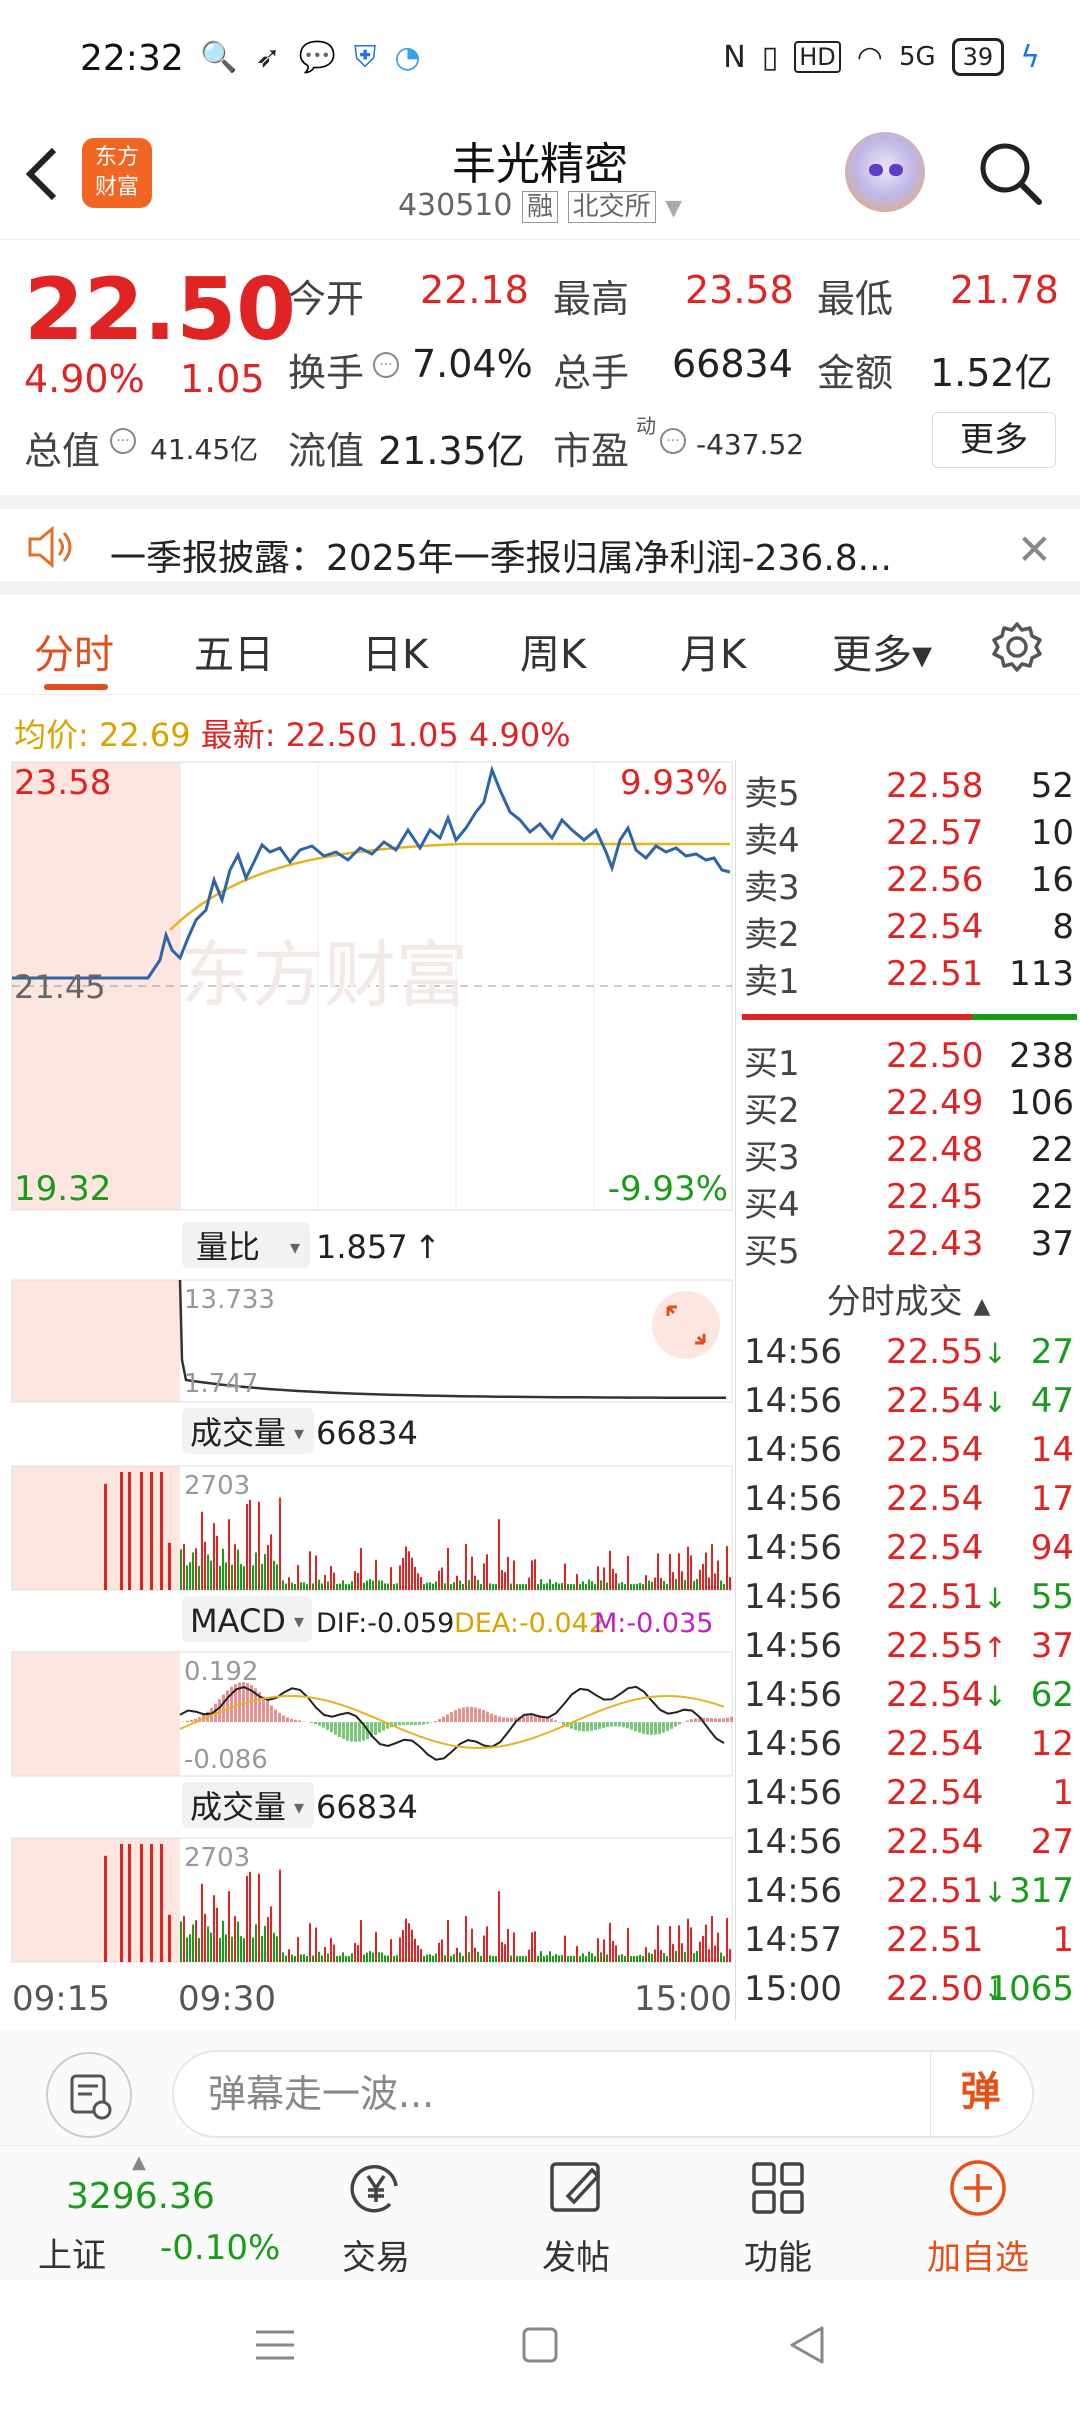  Describe the element at coordinates (474, 290) in the screenshot. I see `open-value: 22.18` at that location.